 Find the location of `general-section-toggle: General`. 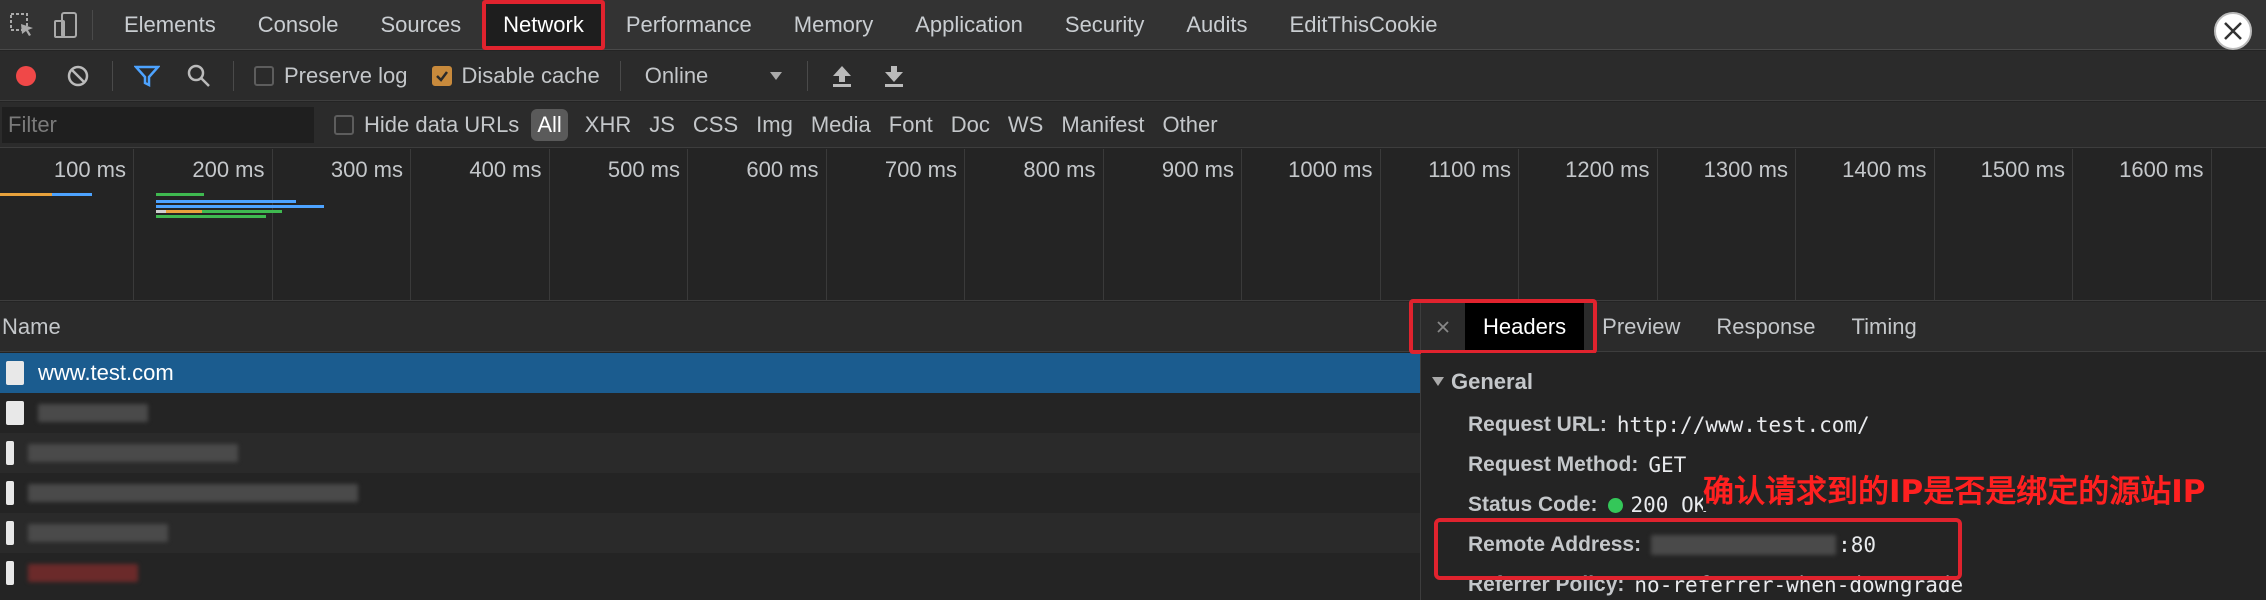

general-section-toggle: General is located at coordinates (1482, 382).